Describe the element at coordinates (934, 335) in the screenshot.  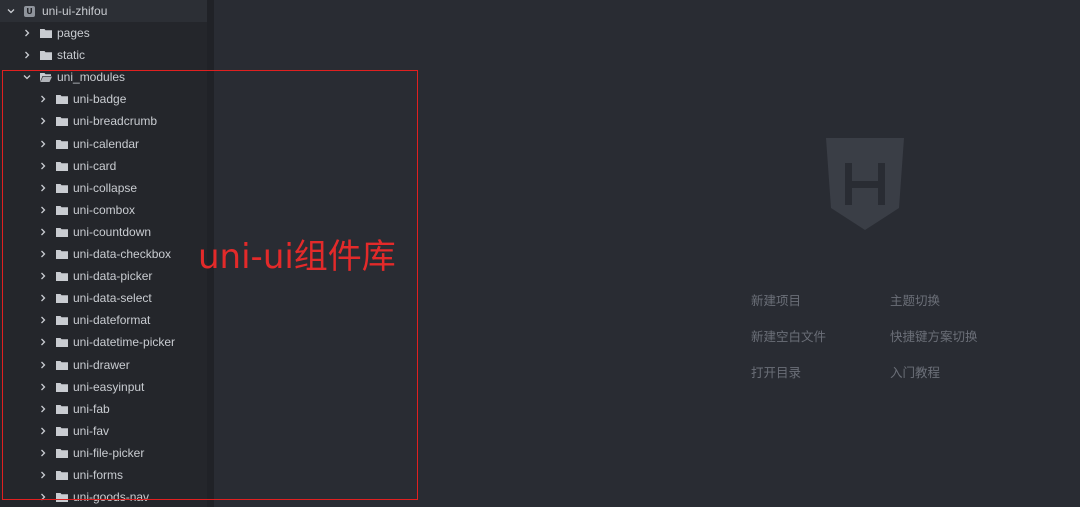
I see `shortcut-scheme-link: 快捷键方案切换` at that location.